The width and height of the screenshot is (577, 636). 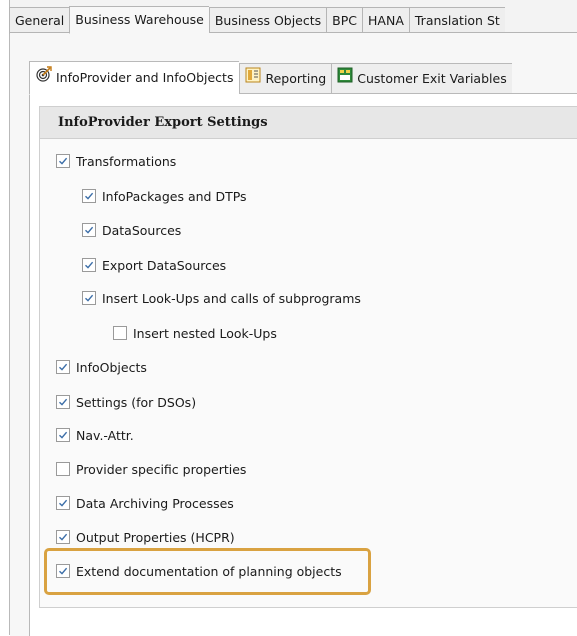 I want to click on tab-translation-st: Translation St, so click(x=456, y=20).